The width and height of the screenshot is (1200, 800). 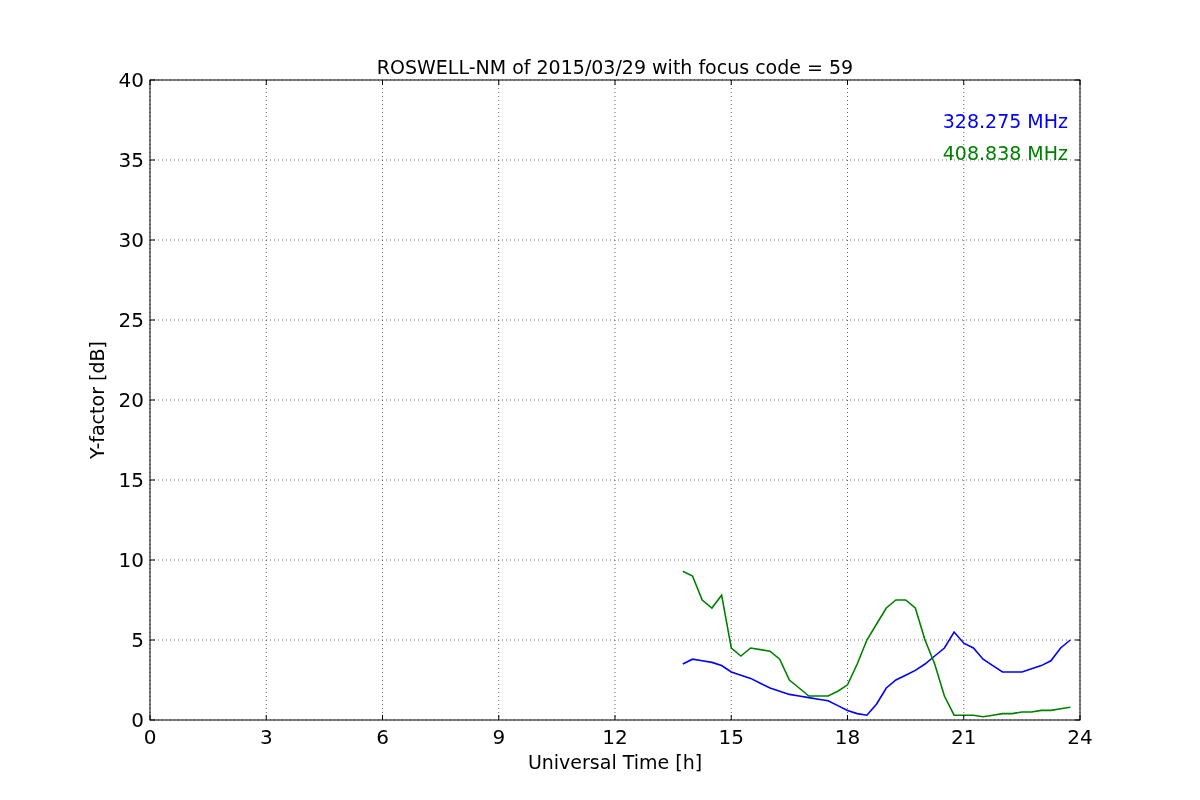 What do you see at coordinates (131, 240) in the screenshot?
I see `y-tick-label: 30` at bounding box center [131, 240].